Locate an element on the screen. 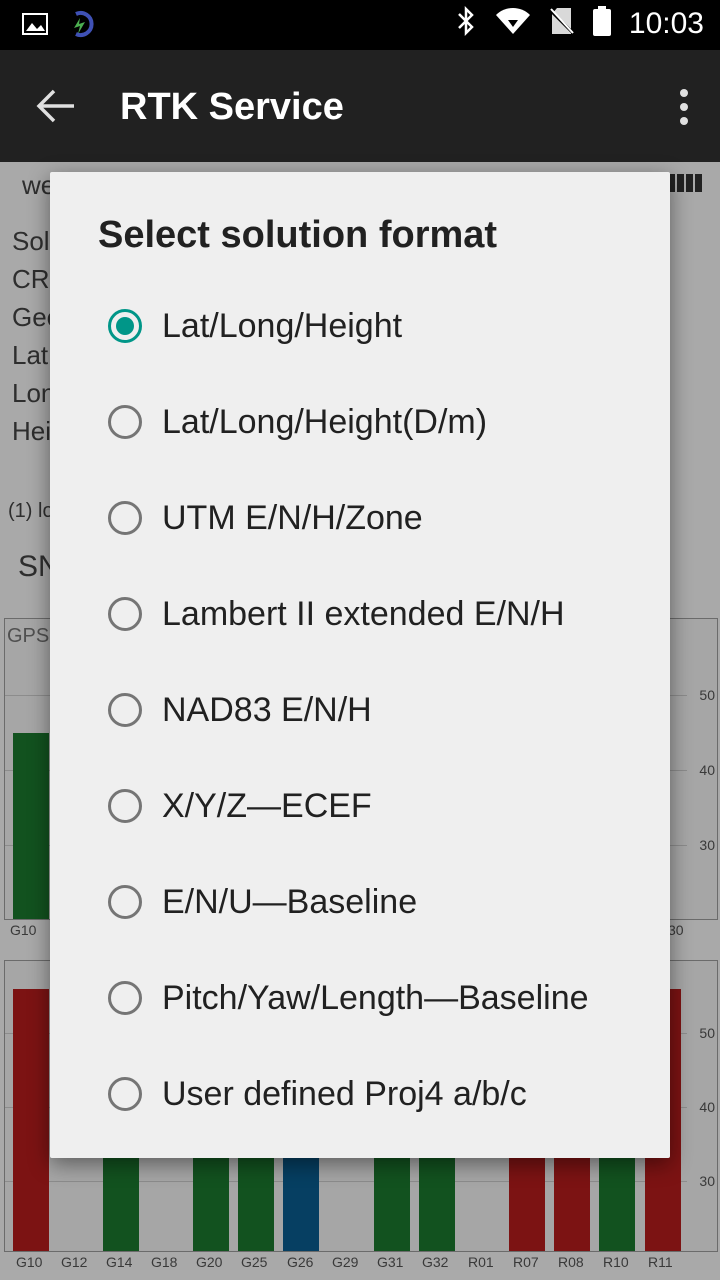  option-row: Pitch/Yaw/Length—Baseline is located at coordinates (378, 998).